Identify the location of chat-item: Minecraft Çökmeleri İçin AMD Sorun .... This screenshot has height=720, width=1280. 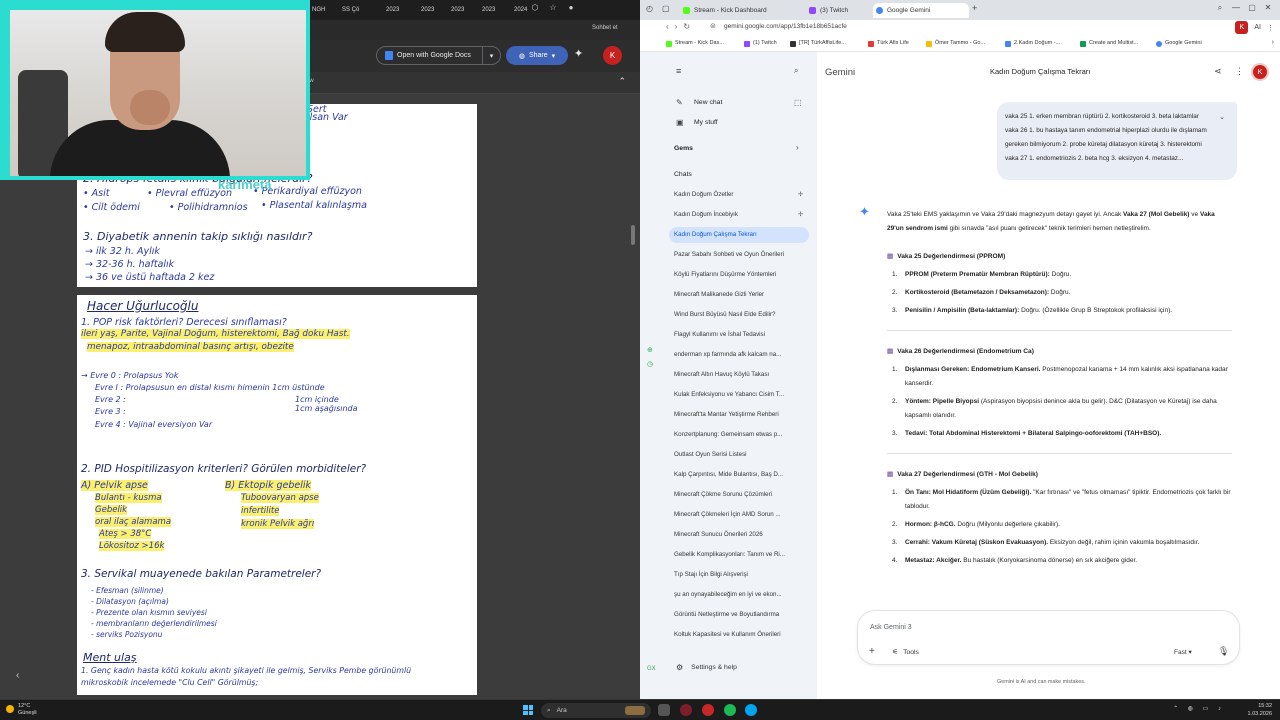
(739, 515).